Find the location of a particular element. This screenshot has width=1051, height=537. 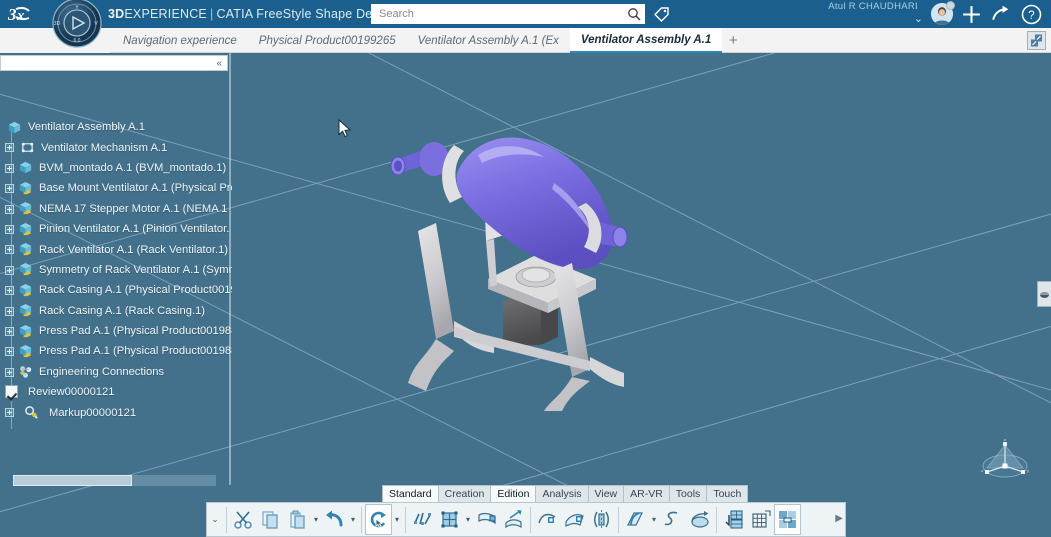

add-tab-button: + is located at coordinates (733, 40).